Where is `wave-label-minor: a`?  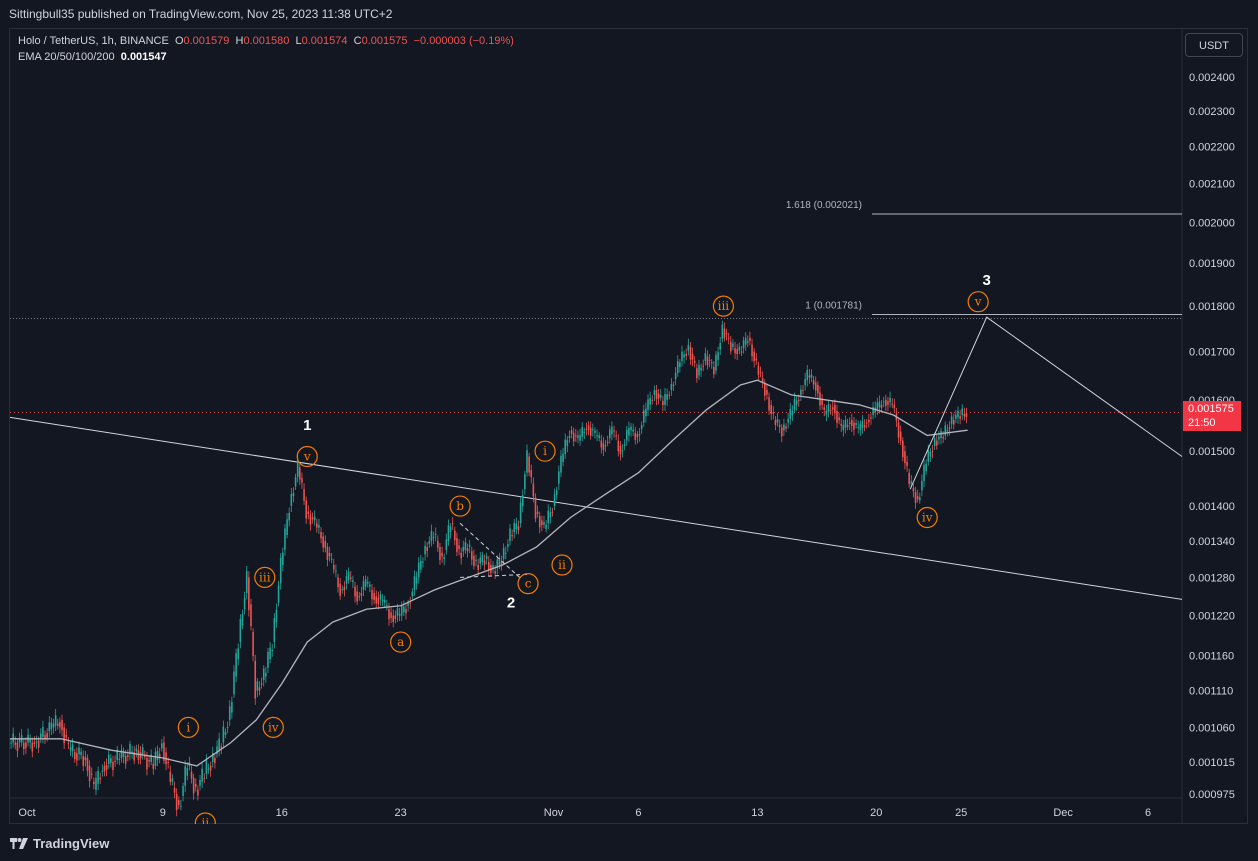
wave-label-minor: a is located at coordinates (400, 642).